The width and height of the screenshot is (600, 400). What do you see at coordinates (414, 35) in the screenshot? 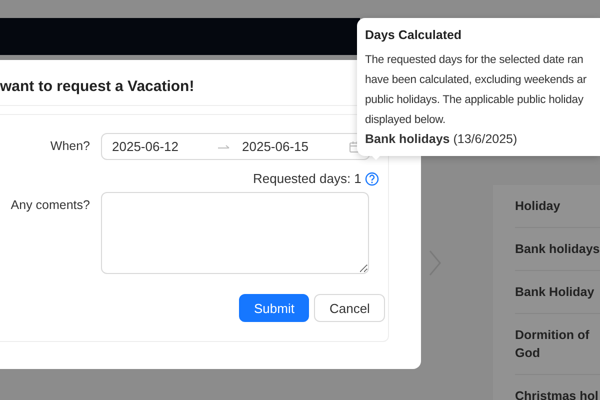
I see `tooltip-title: Days Calculated` at bounding box center [414, 35].